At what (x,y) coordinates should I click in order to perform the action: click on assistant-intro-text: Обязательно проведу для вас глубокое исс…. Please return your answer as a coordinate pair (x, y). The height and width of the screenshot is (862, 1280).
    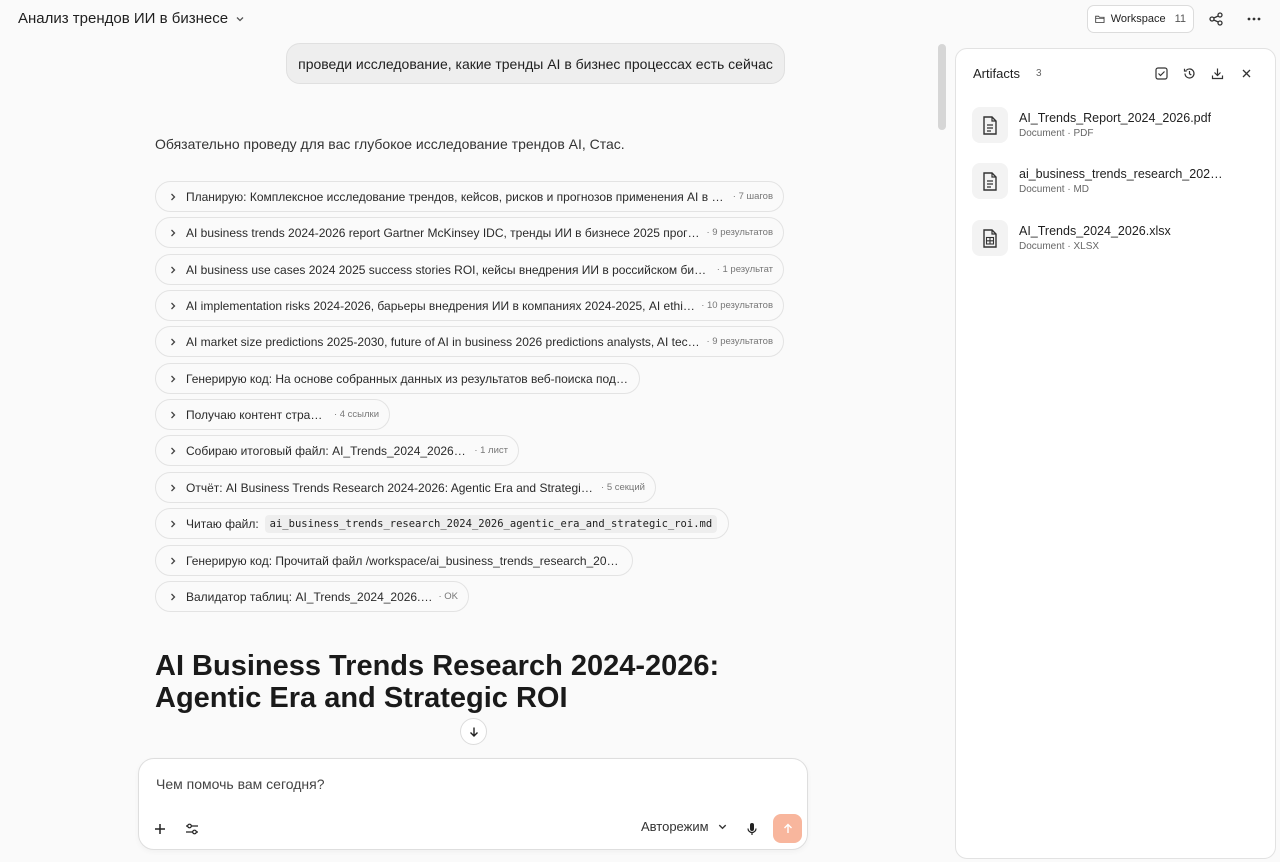
    Looking at the image, I should click on (390, 144).